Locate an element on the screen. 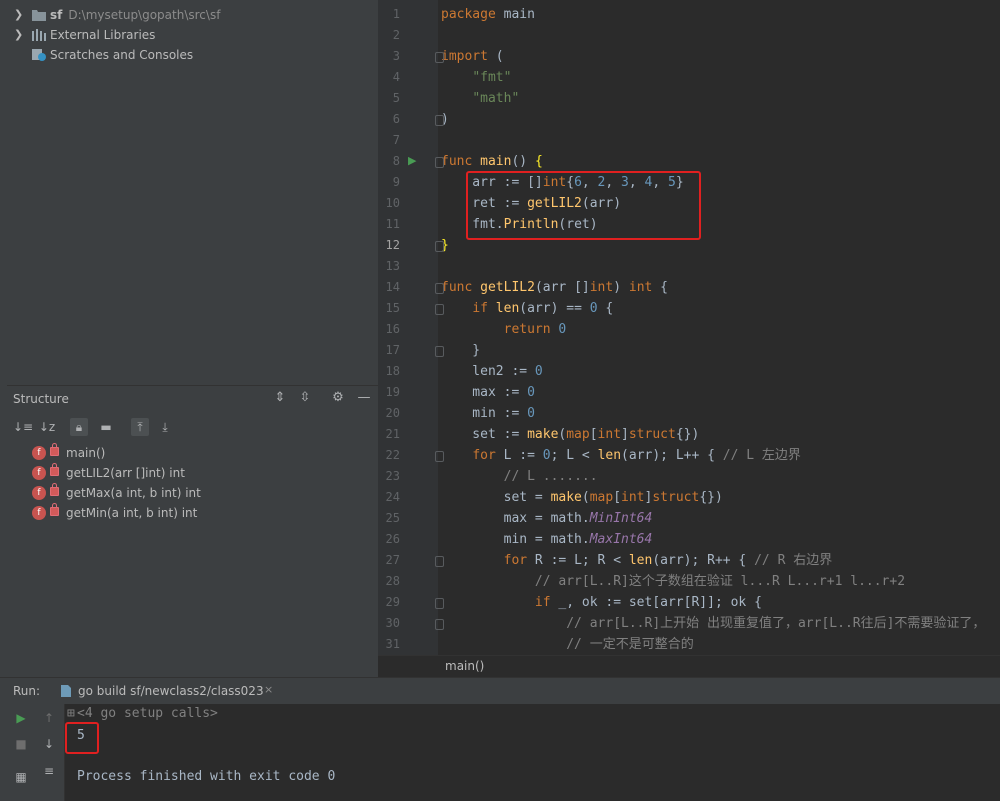 Image resolution: width=1000 pixels, height=801 pixels. line-number: 11 is located at coordinates (392, 224).